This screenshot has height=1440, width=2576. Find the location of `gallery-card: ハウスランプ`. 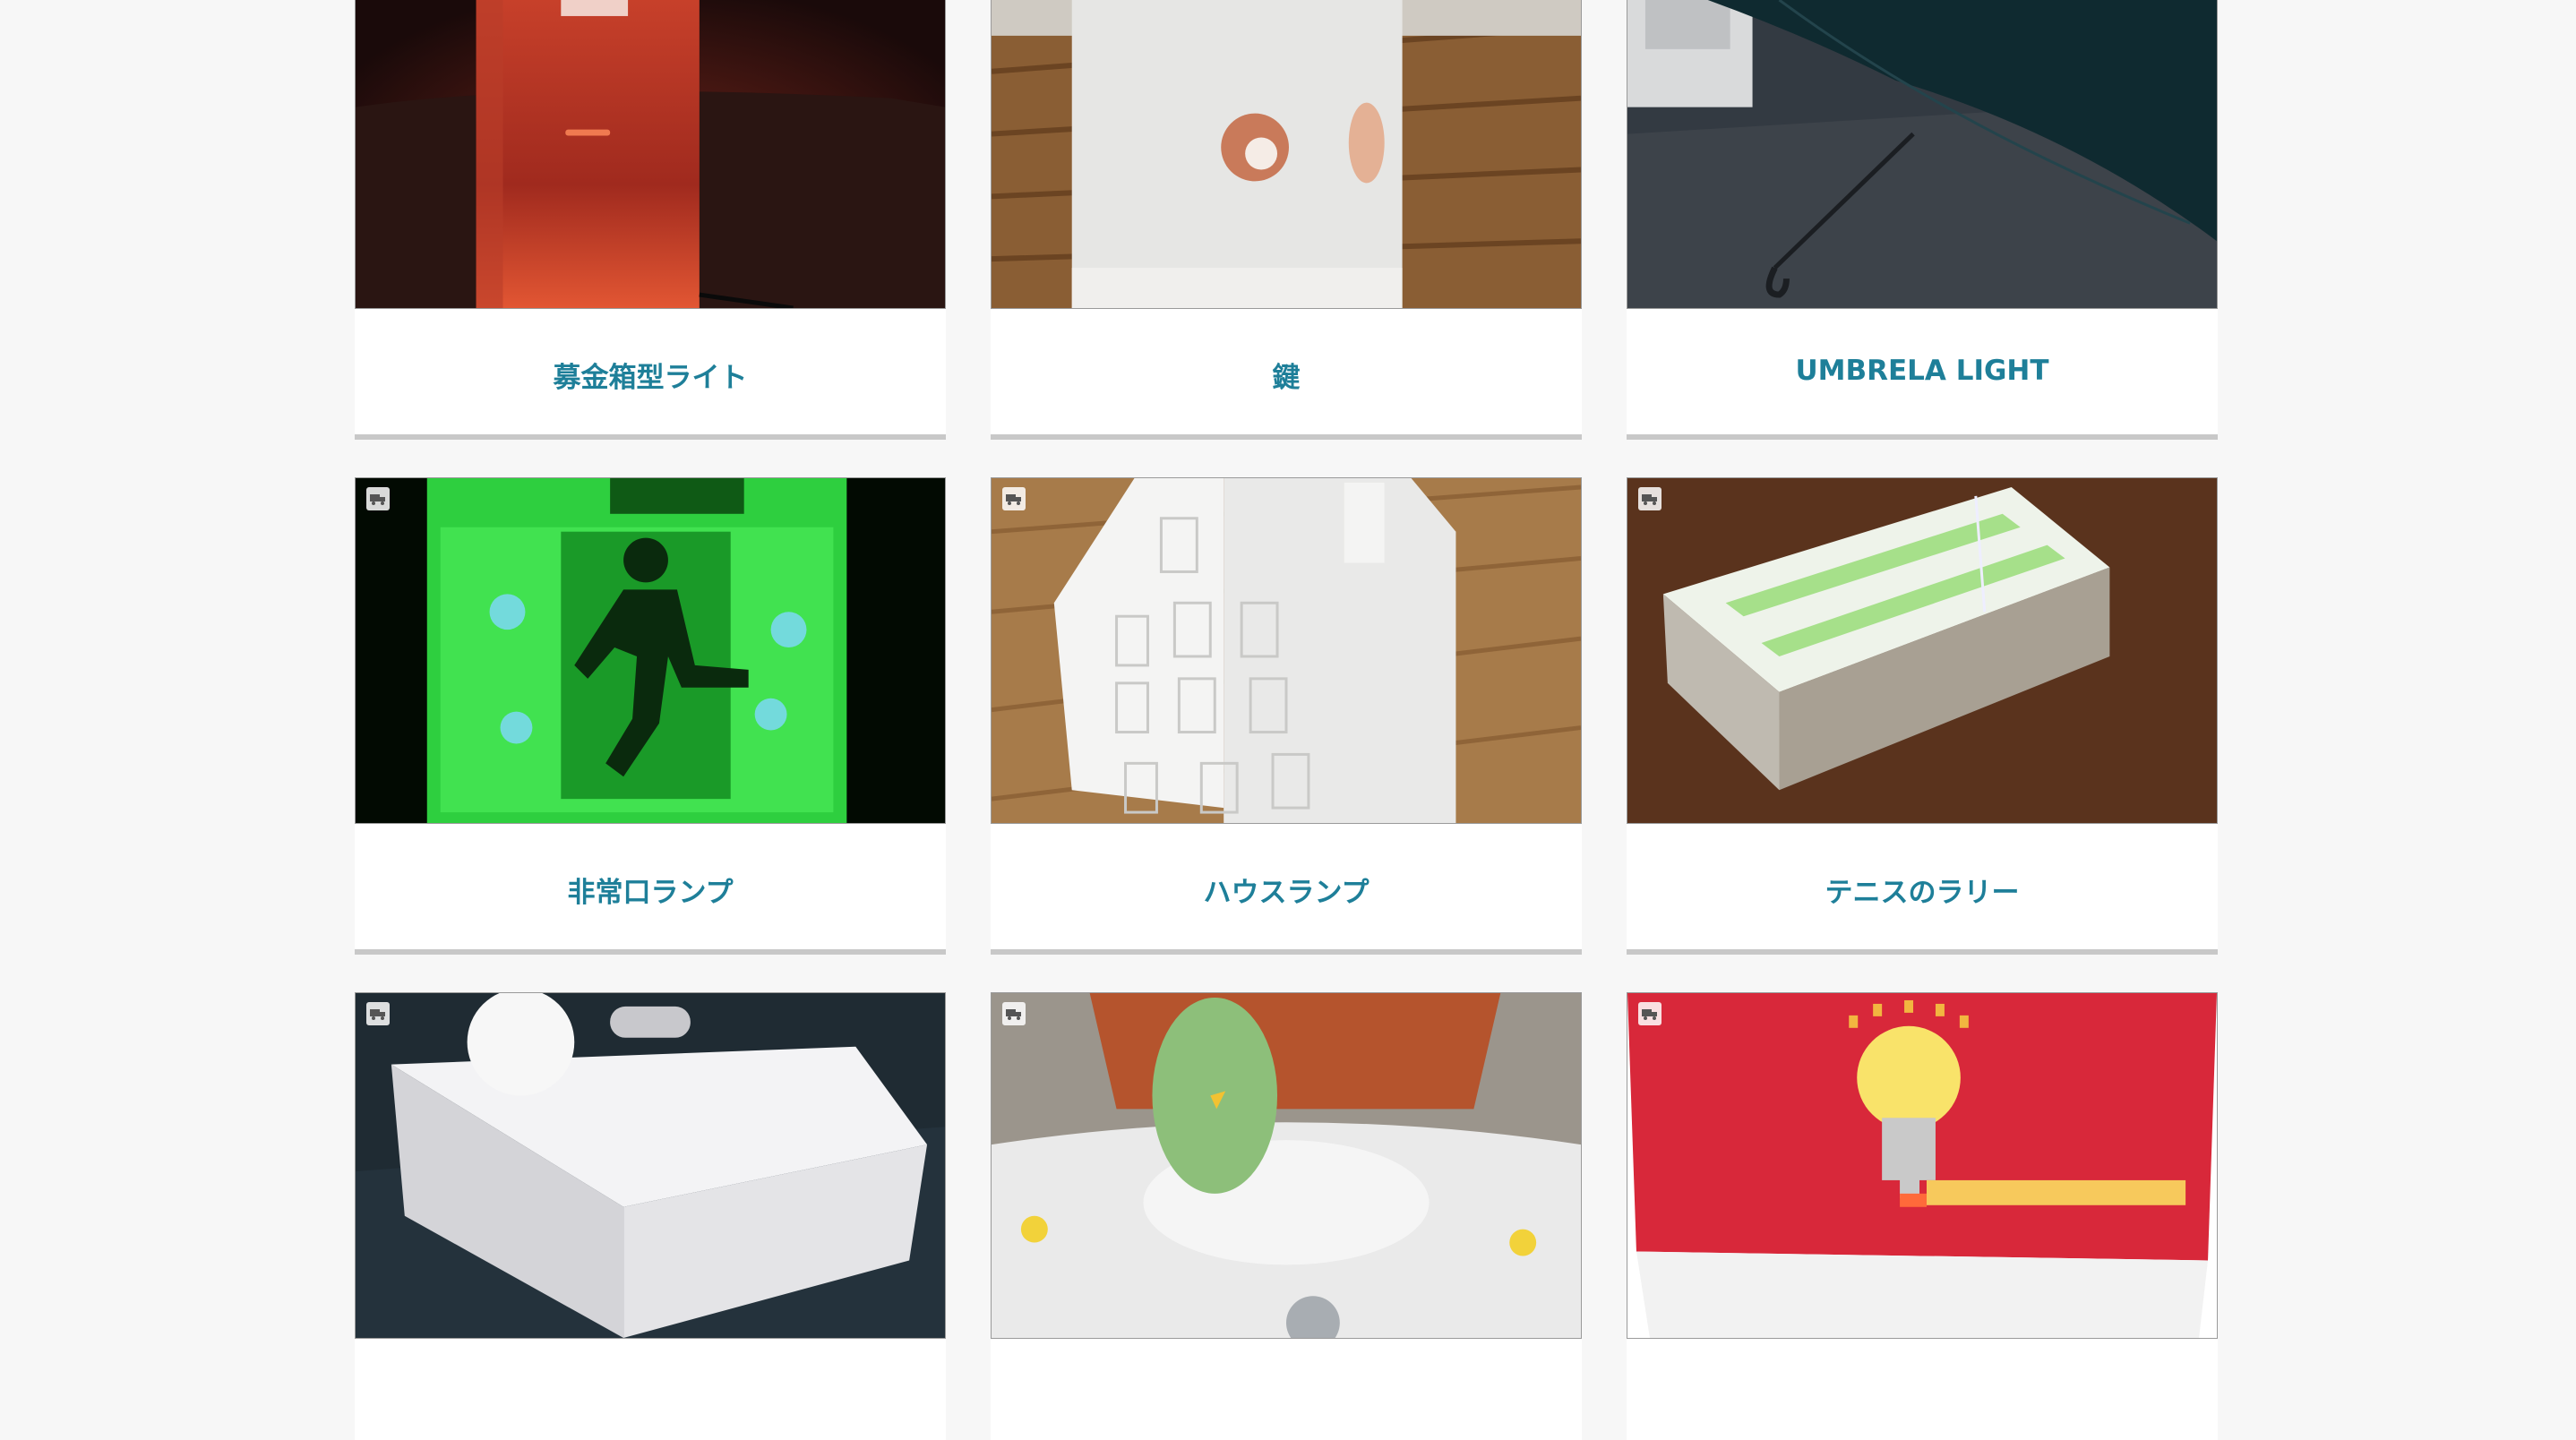

gallery-card: ハウスランプ is located at coordinates (1286, 716).